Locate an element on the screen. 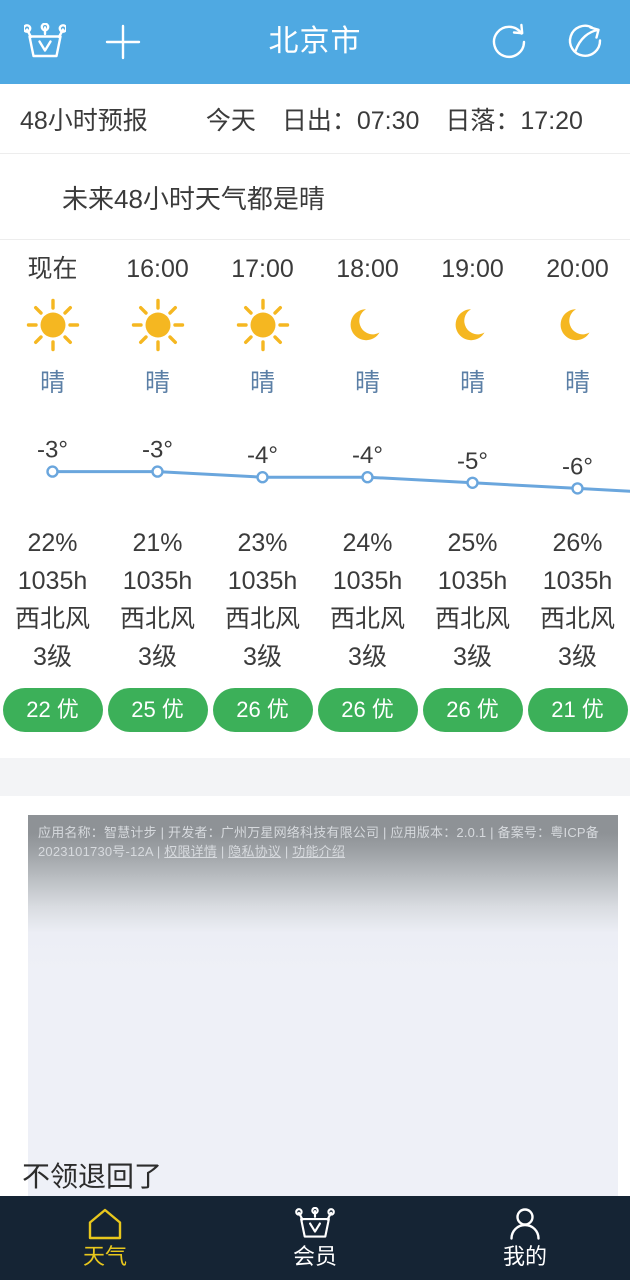  permissions-link: 权限详情 is located at coordinates (190, 851).